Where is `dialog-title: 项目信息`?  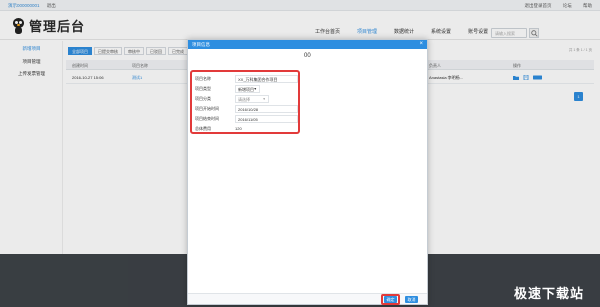
dialog-title: 项目信息 is located at coordinates (307, 44).